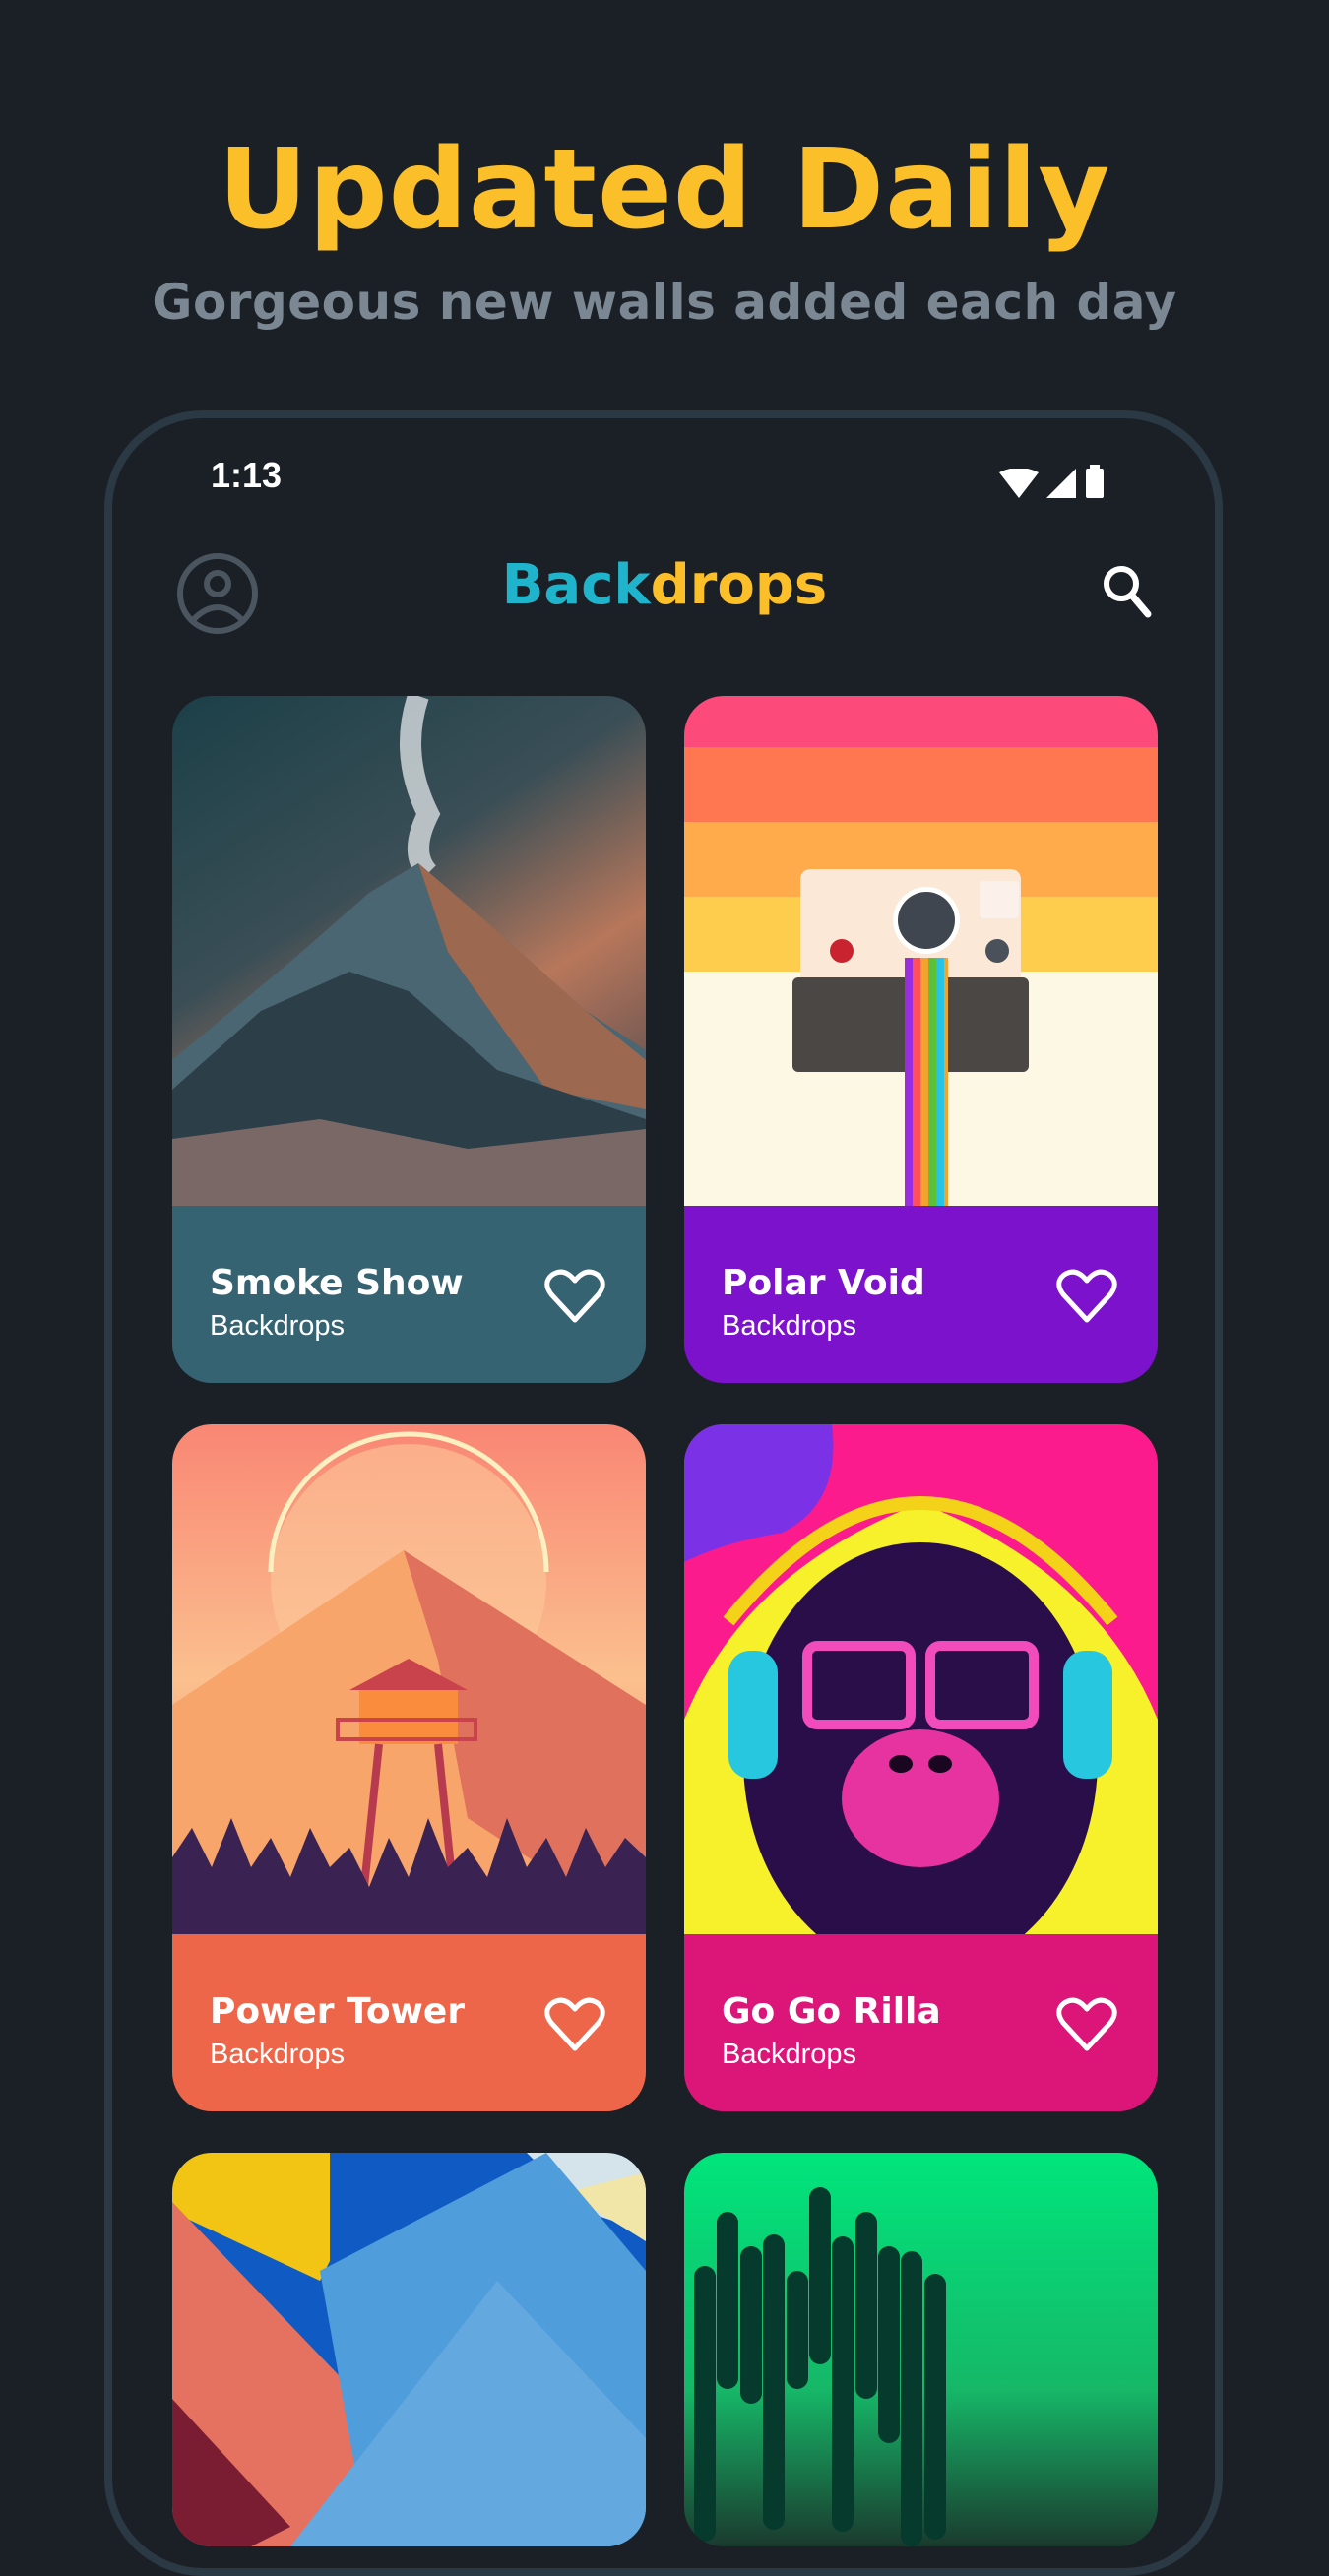  What do you see at coordinates (739, 585) in the screenshot?
I see `app-title-part2: drops` at bounding box center [739, 585].